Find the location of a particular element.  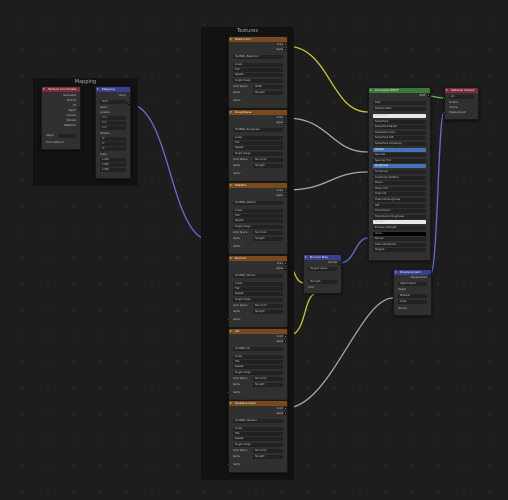

rotation-x: 0° is located at coordinates (113, 139).